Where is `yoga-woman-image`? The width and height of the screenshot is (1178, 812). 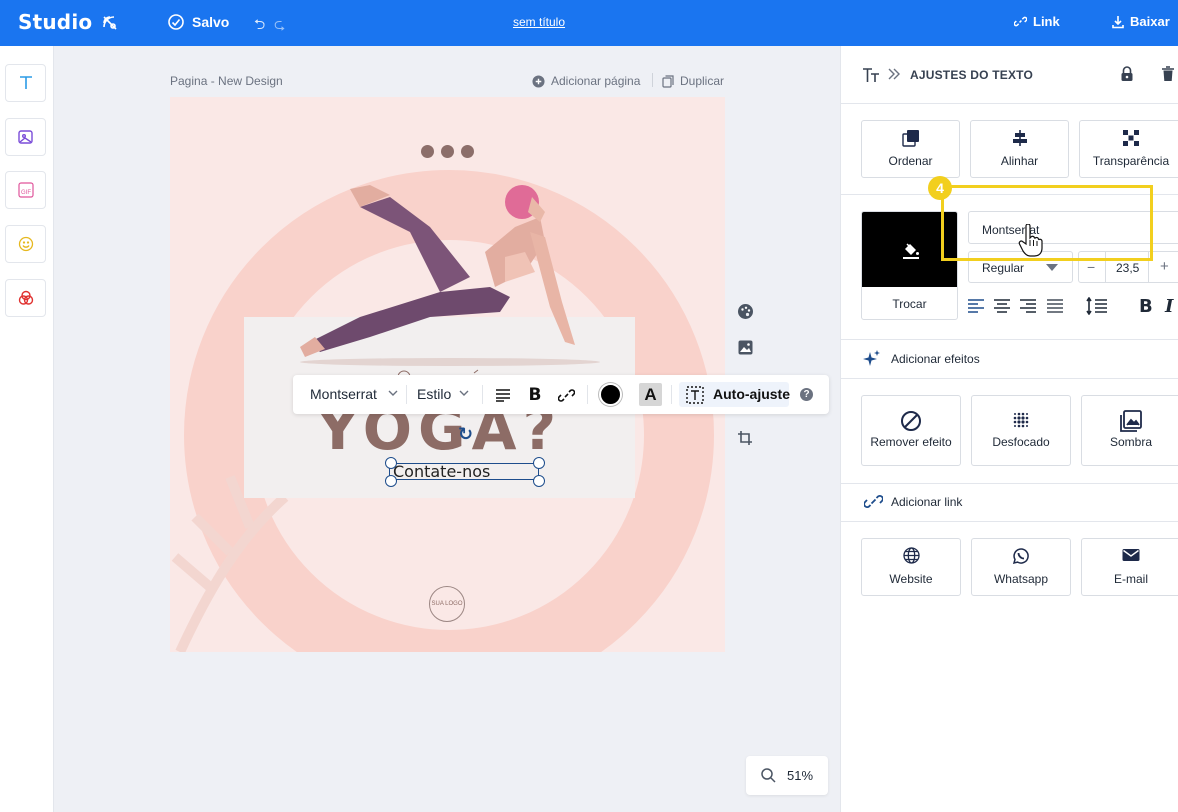
yoga-woman-image is located at coordinates (450, 272).